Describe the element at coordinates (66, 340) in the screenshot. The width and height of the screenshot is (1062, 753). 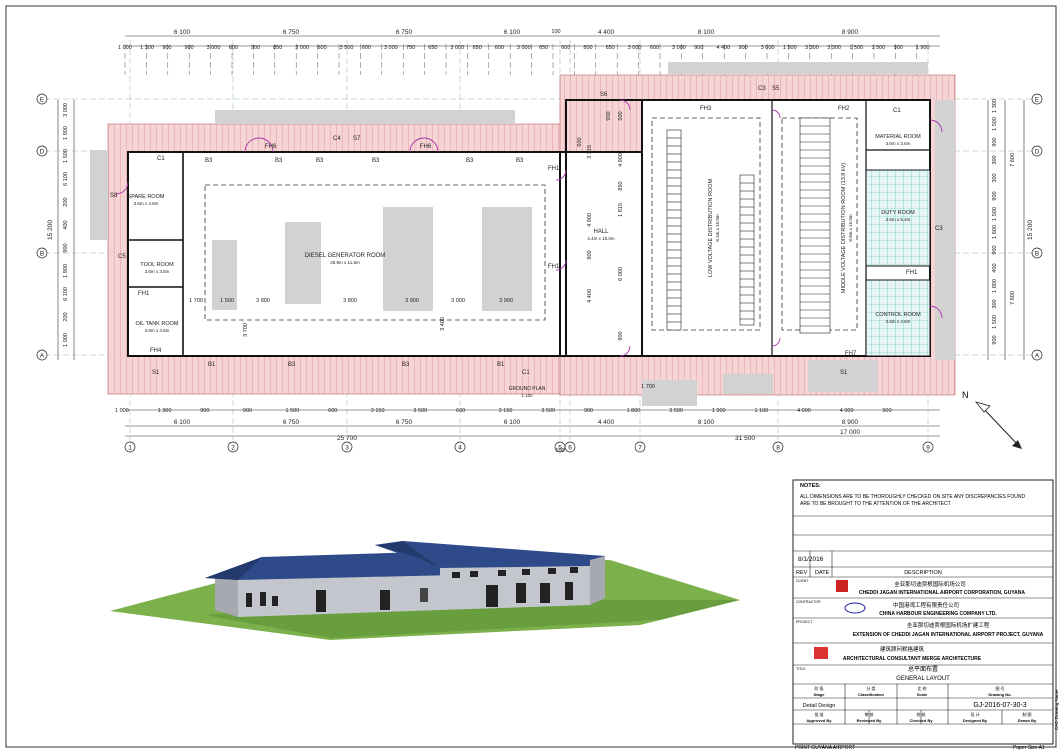
I see `dim-left: 1 000` at that location.